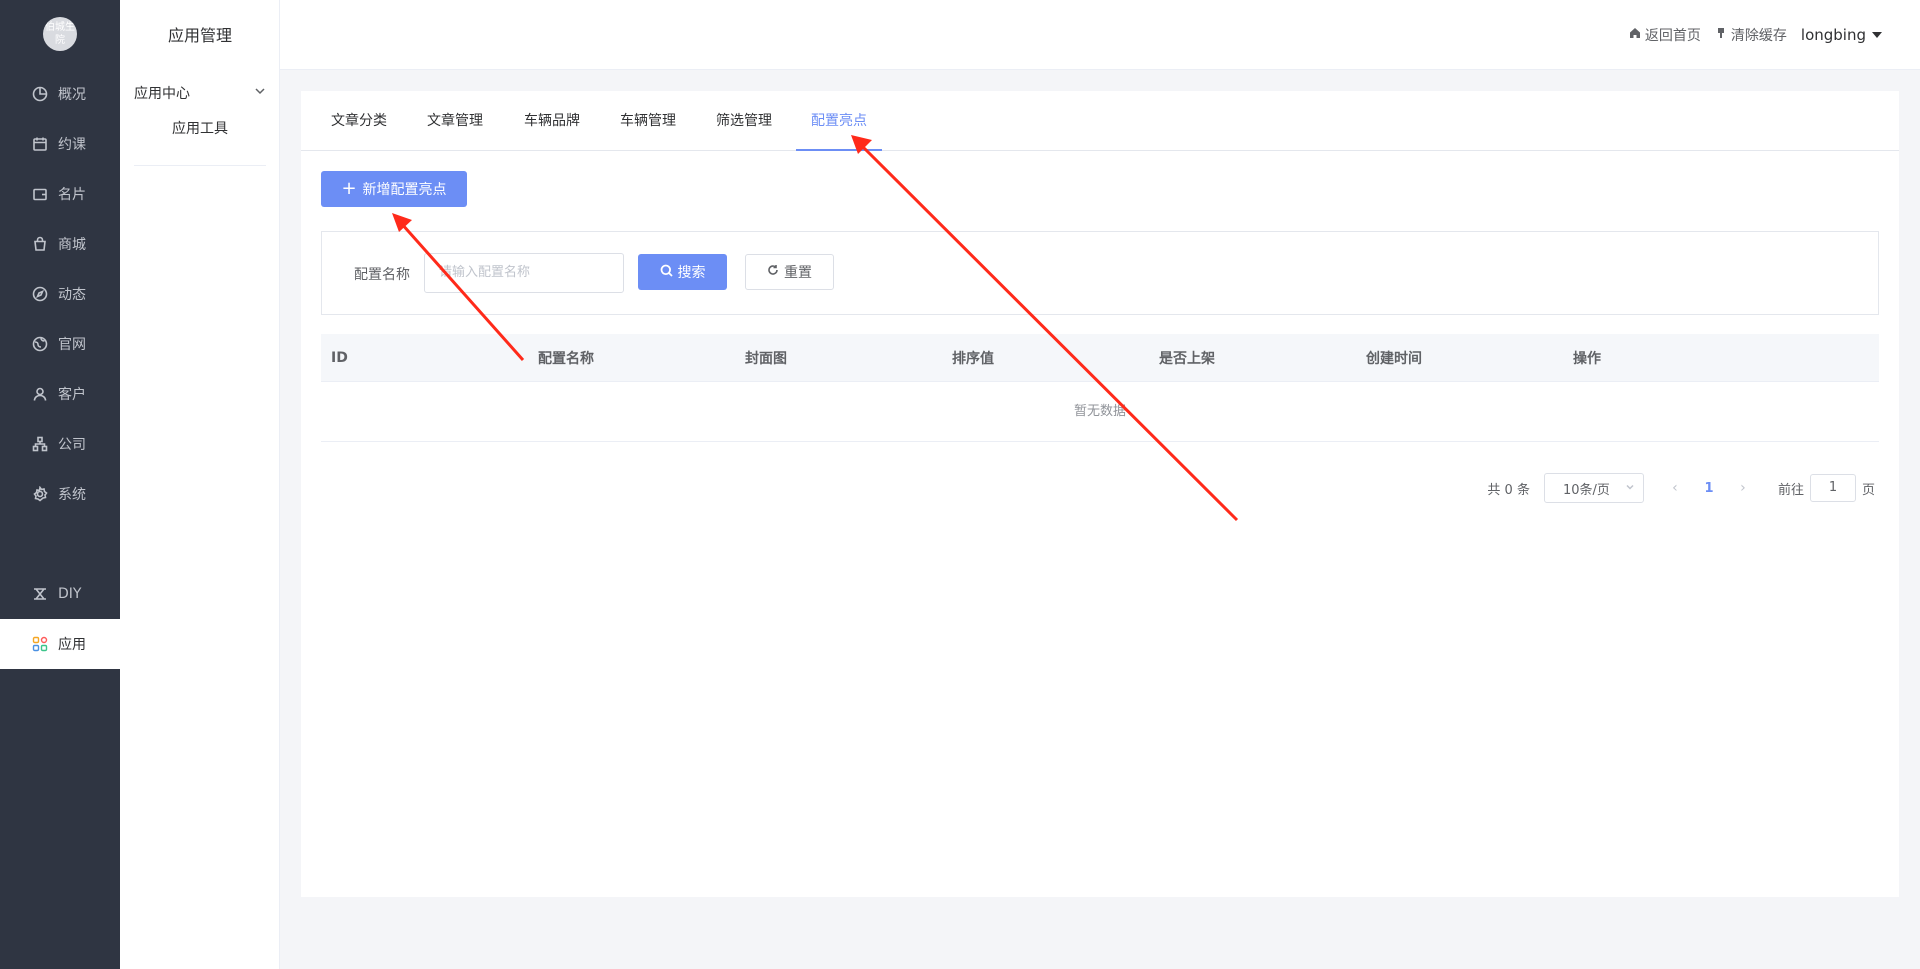 The height and width of the screenshot is (969, 1920). What do you see at coordinates (1100, 35) in the screenshot?
I see `top-header: 返回首页 清除缓存 longbing` at bounding box center [1100, 35].